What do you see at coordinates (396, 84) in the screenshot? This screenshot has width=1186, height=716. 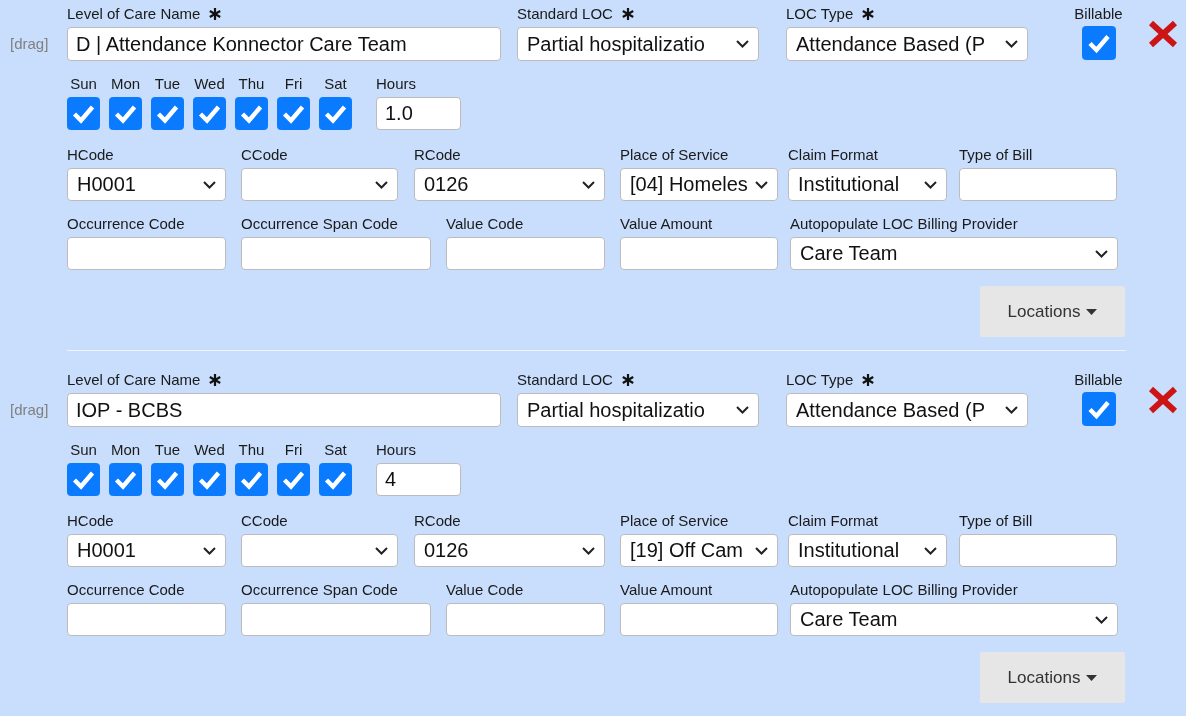 I see `field-label: Hours` at bounding box center [396, 84].